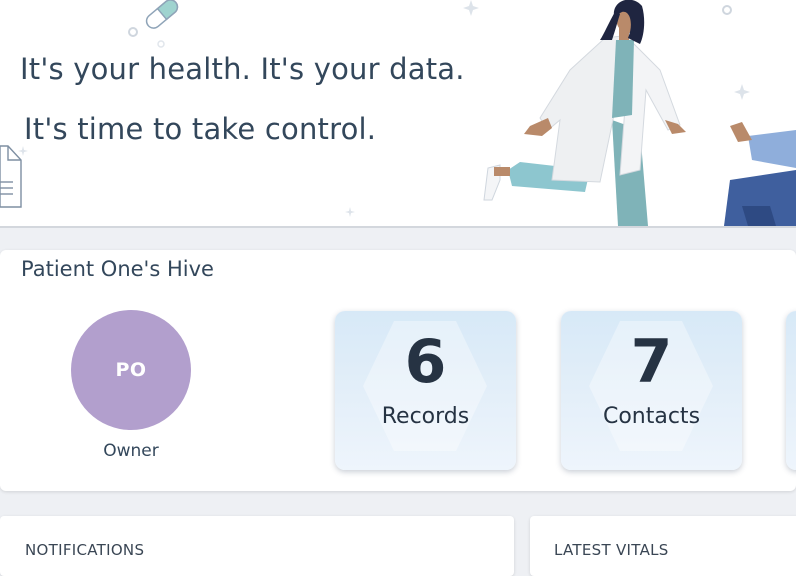 The image size is (796, 576). What do you see at coordinates (760, 174) in the screenshot?
I see `patient-illustration` at bounding box center [760, 174].